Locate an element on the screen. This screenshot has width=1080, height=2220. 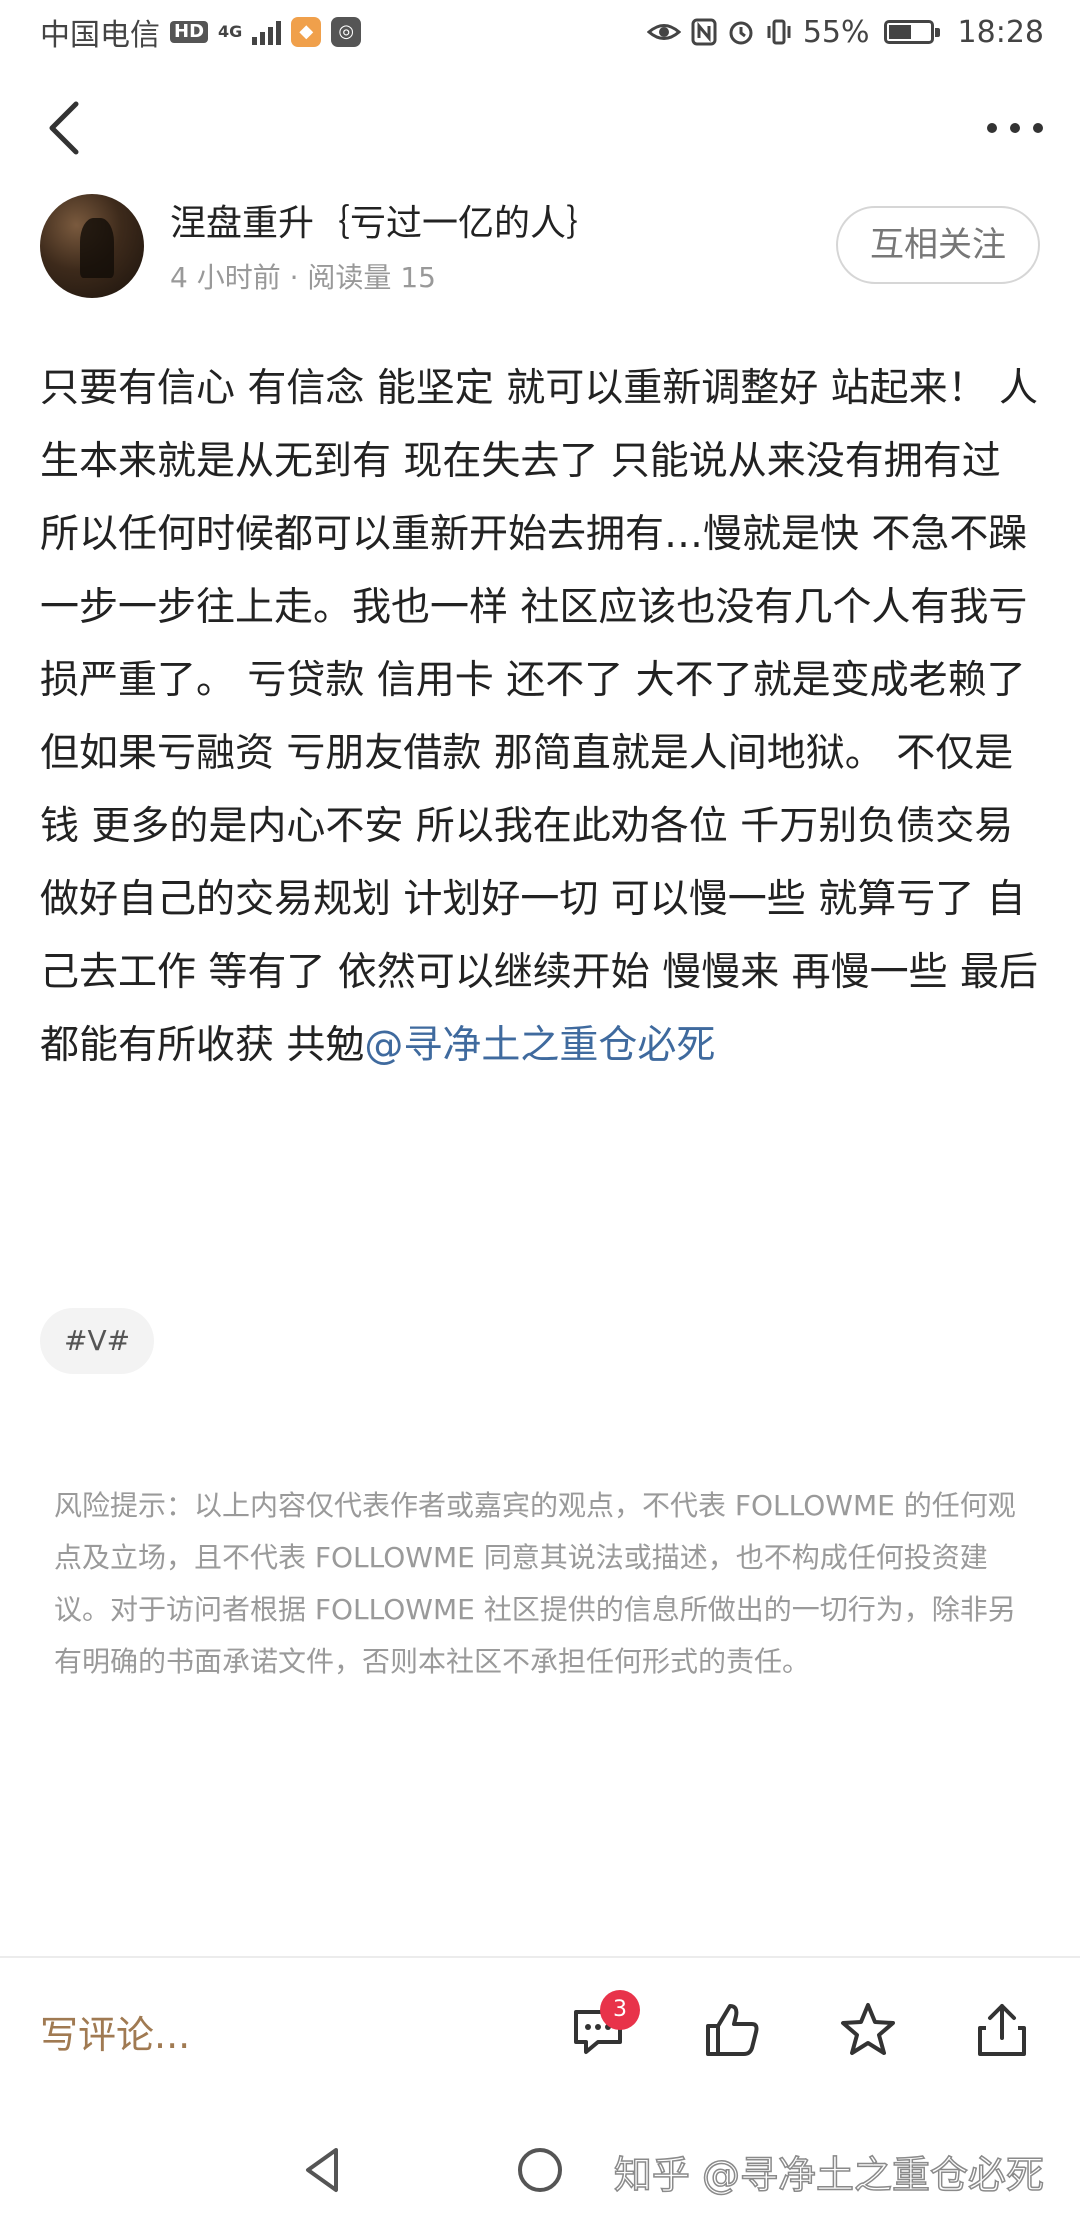
app-notification-icon: ◆ is located at coordinates (306, 32).